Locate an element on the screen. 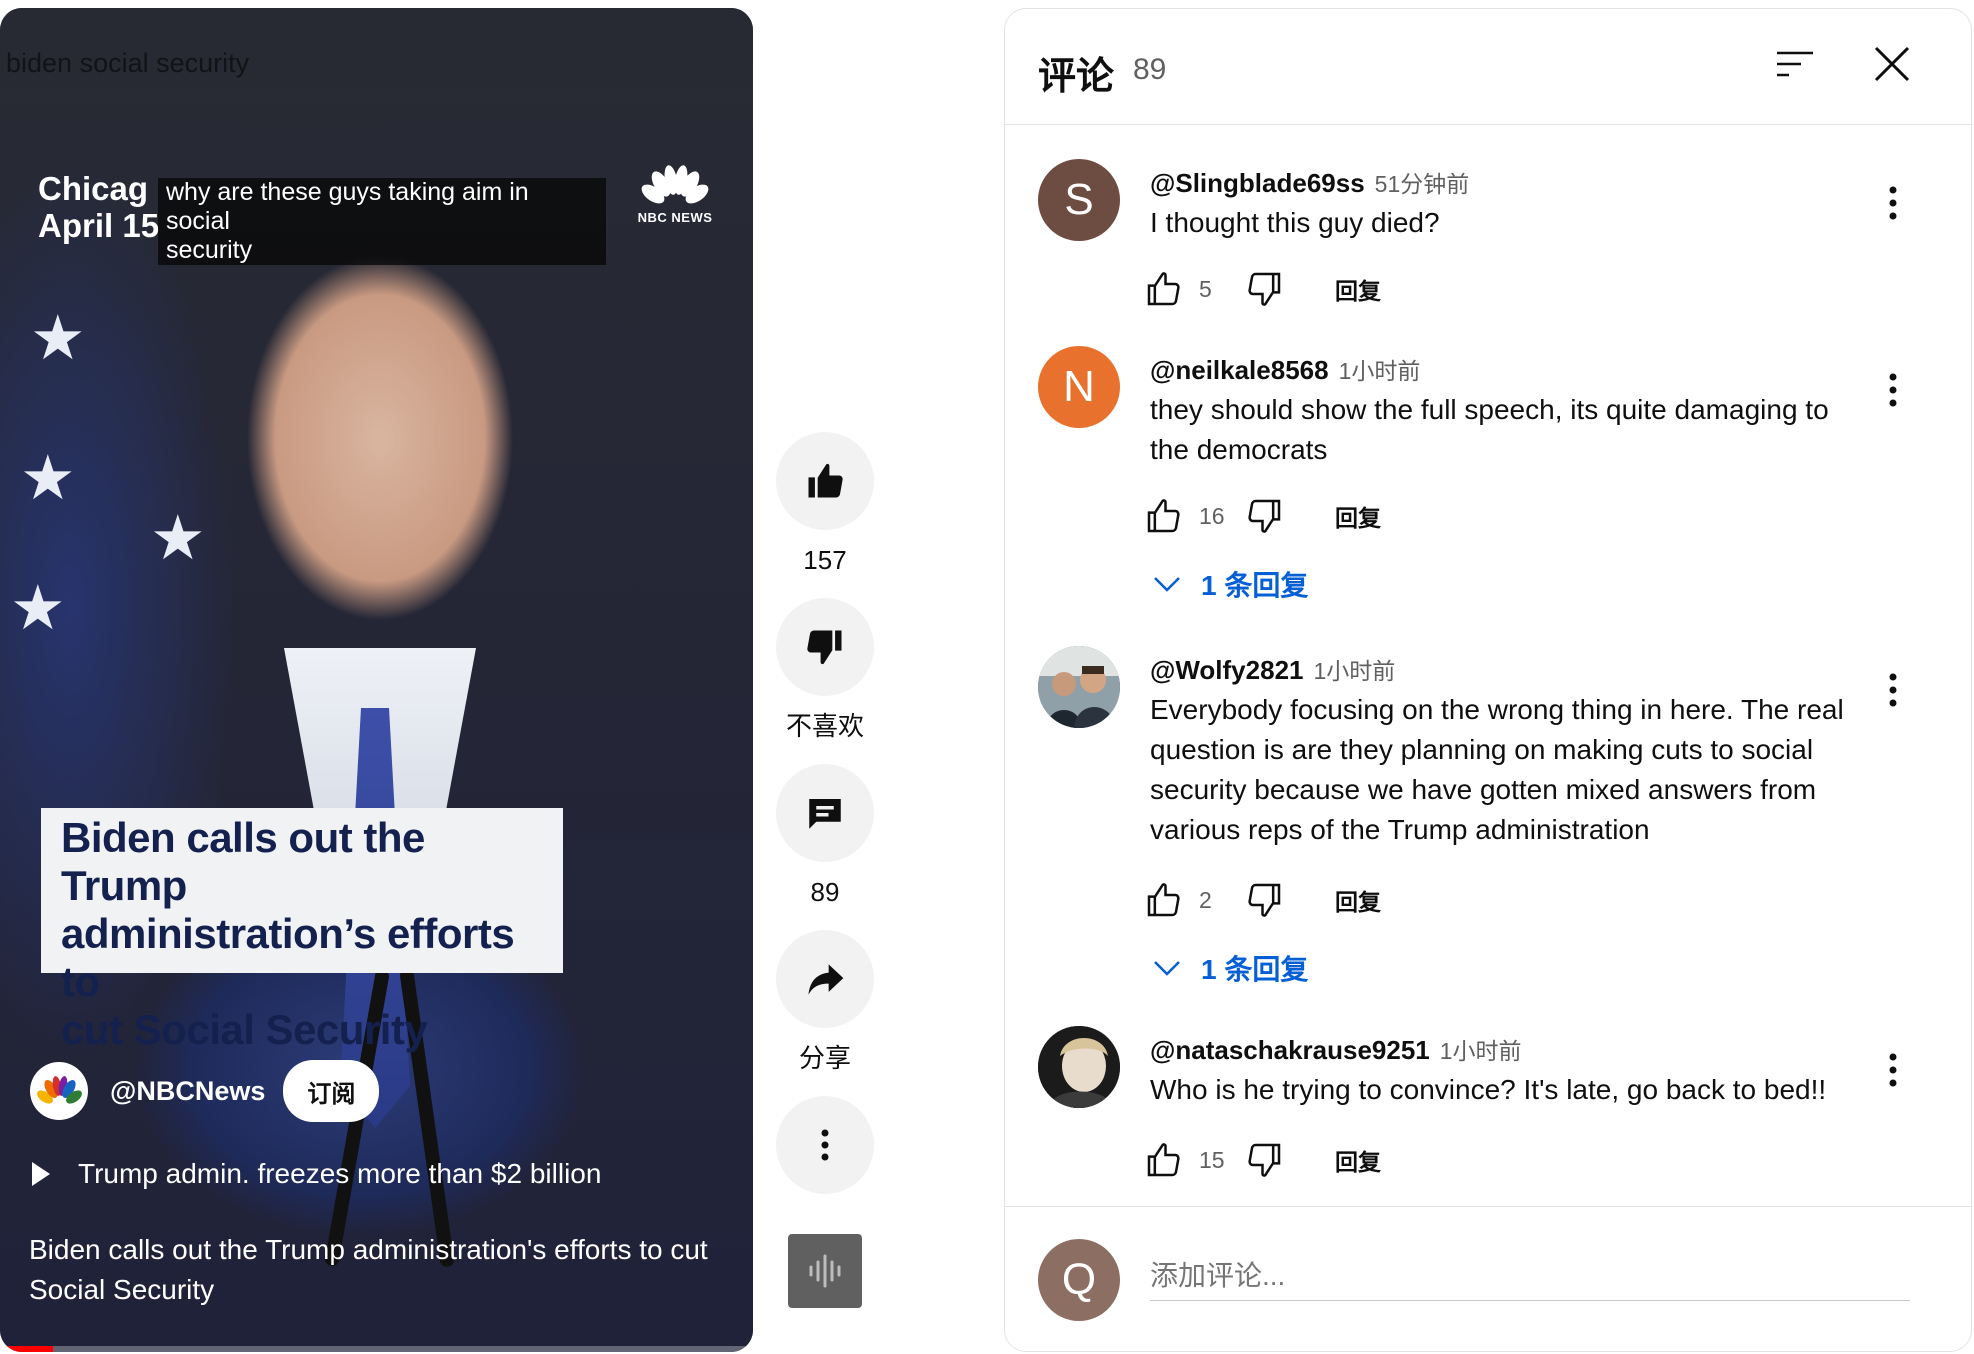 Image resolution: width=1974 pixels, height=1354 pixels. comment-meta: @Slingblade69ss 51分钟前 is located at coordinates (1309, 182).